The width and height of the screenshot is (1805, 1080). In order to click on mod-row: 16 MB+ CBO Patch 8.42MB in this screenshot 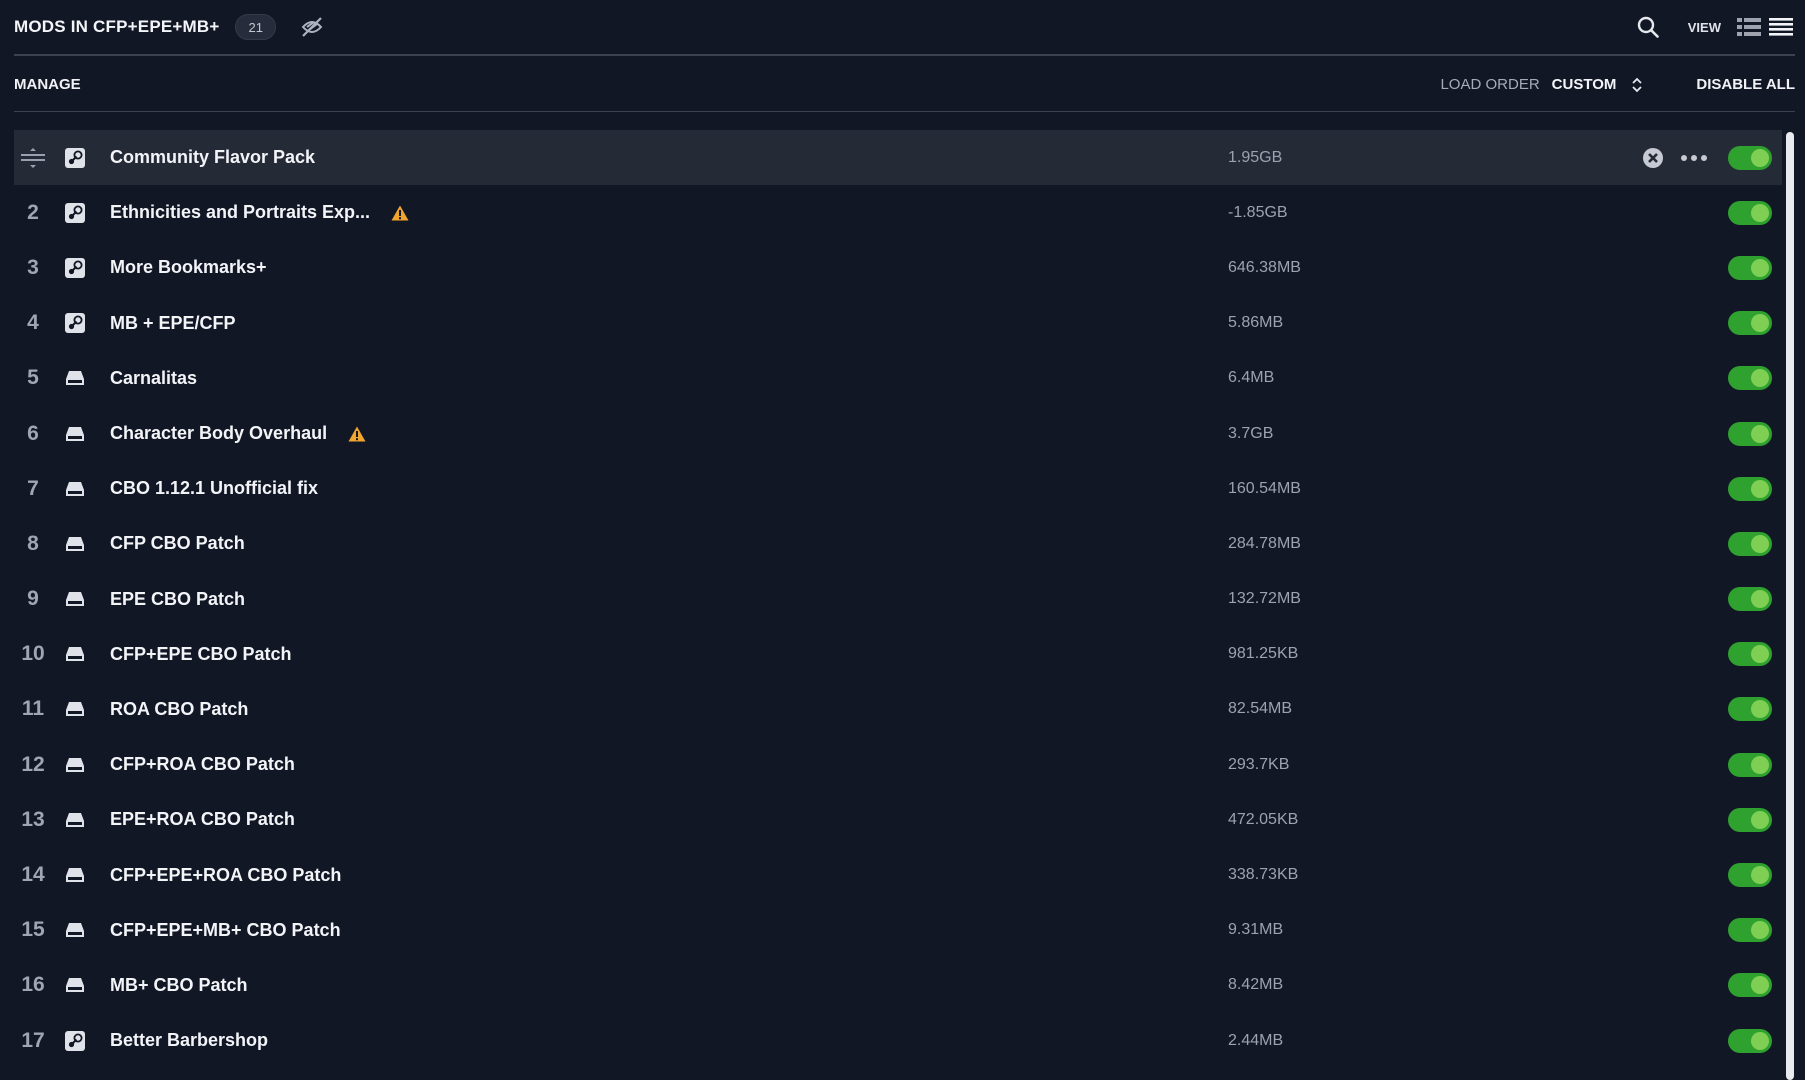, I will do `click(898, 985)`.